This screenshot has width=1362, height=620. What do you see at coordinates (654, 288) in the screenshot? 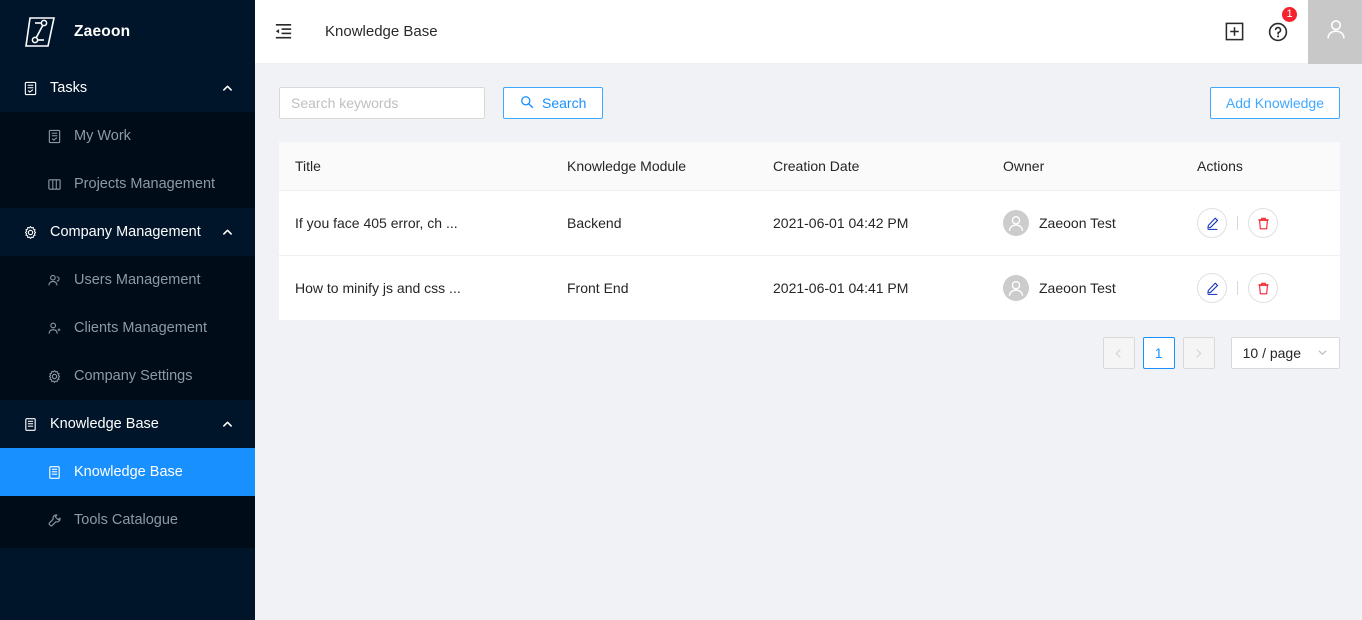
I see `cell-module: Front End` at bounding box center [654, 288].